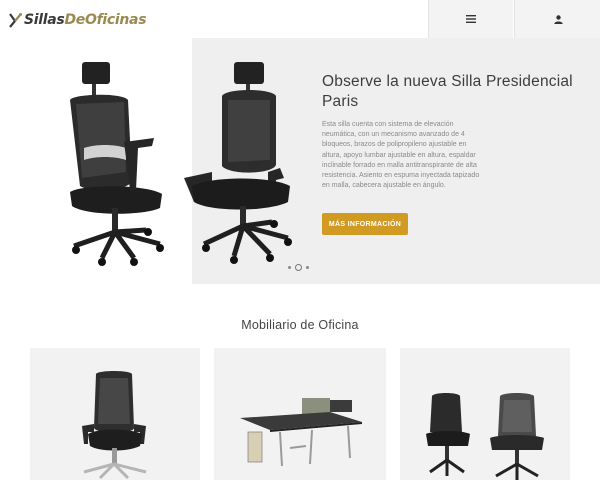 This screenshot has height=480, width=600. I want to click on site-logo: SillasDeOficinas, so click(77, 20).